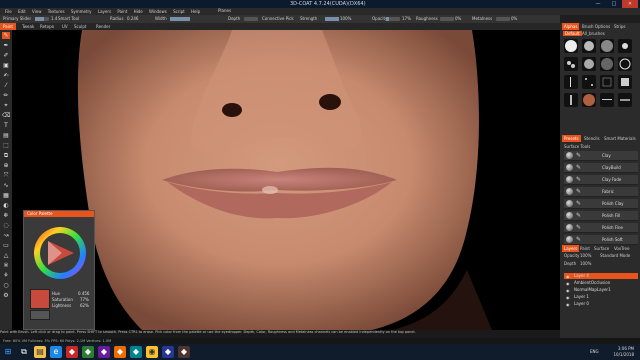  What do you see at coordinates (571, 138) in the screenshot?
I see `tab-presets: Presets` at bounding box center [571, 138].